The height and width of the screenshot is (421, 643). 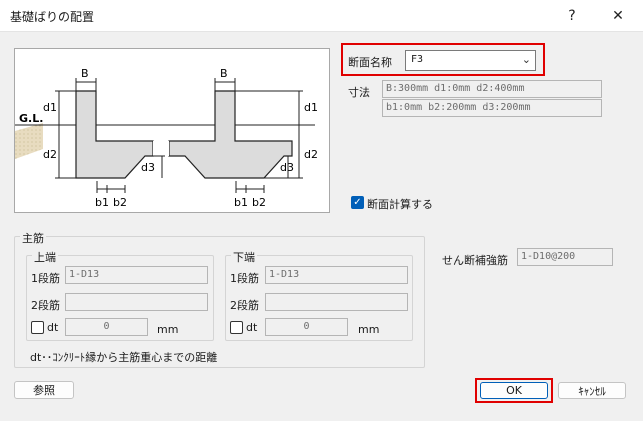 I want to click on upper-dt-checkbox, so click(x=37, y=327).